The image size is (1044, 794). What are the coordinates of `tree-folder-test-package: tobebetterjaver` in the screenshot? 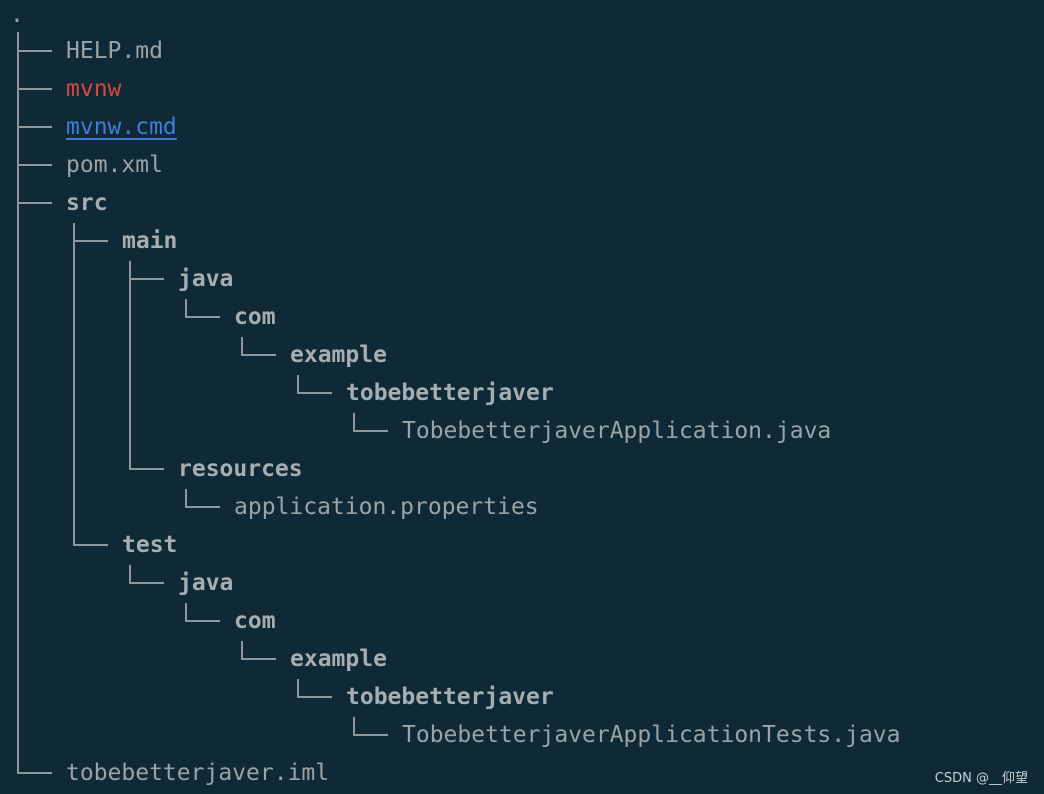 It's located at (450, 697).